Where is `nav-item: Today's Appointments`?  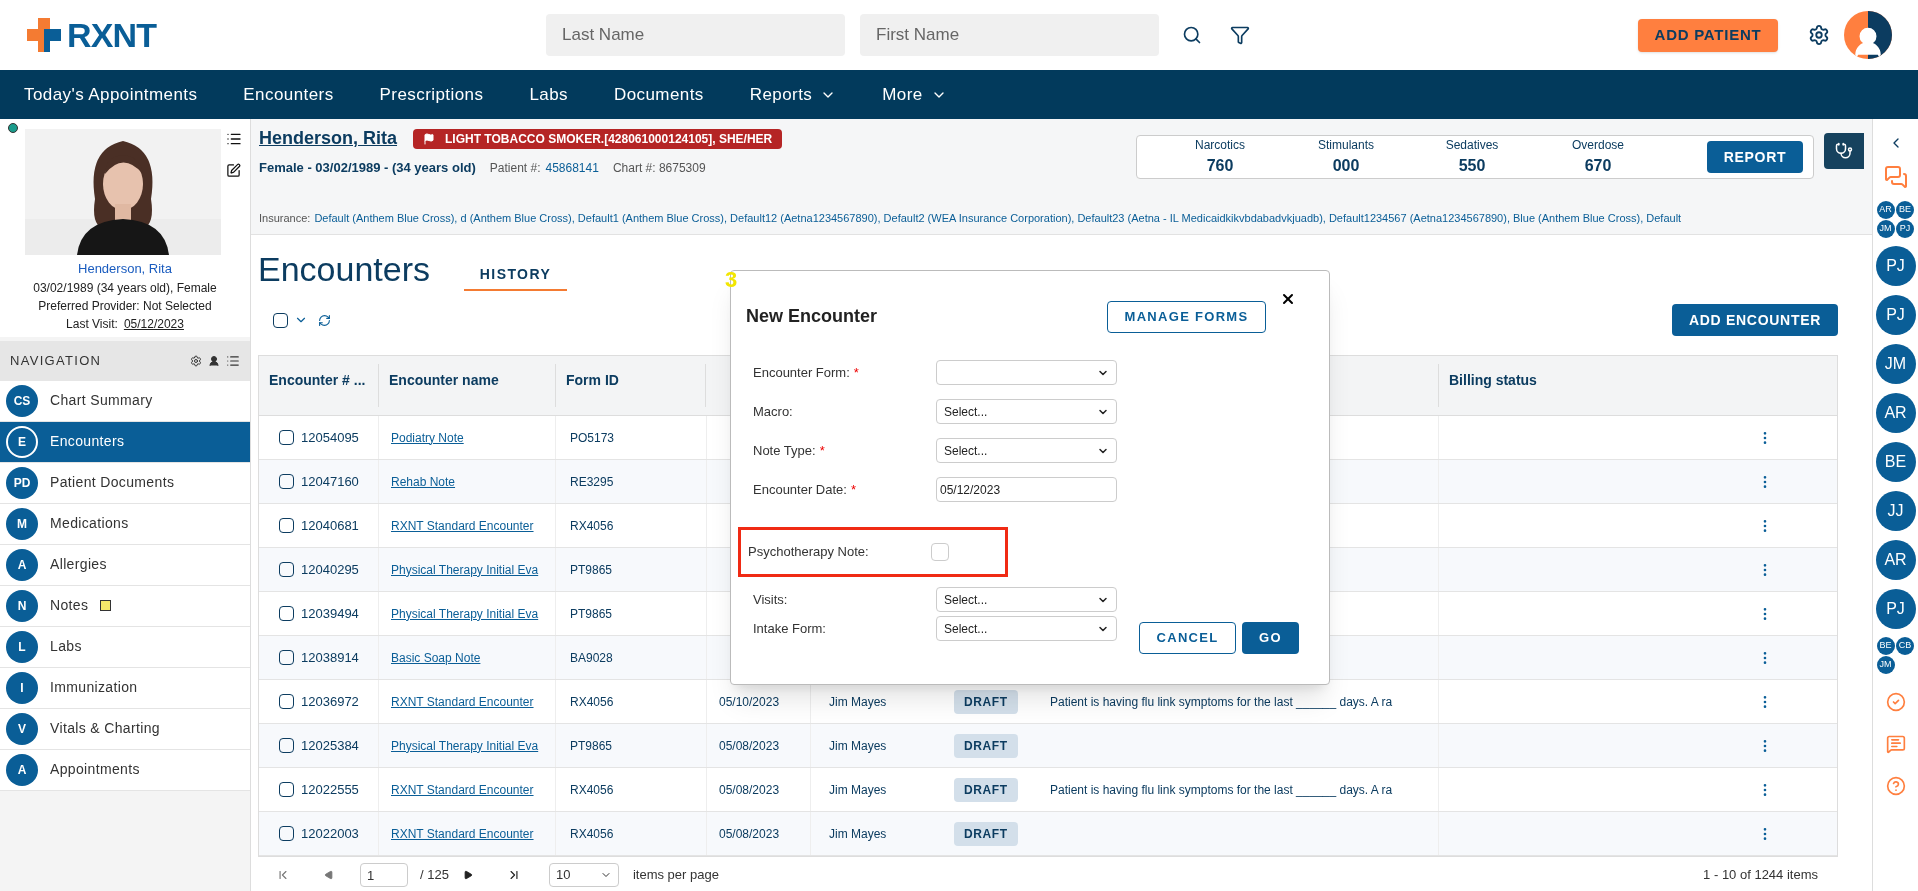 nav-item: Today's Appointments is located at coordinates (111, 94).